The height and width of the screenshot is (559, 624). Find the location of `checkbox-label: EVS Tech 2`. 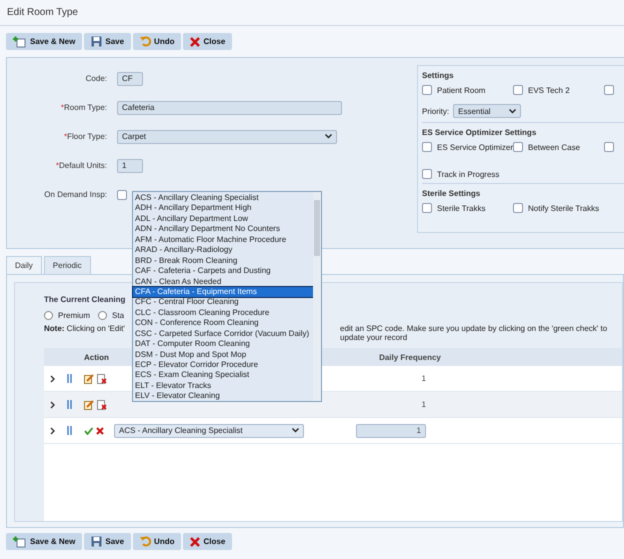

checkbox-label: EVS Tech 2 is located at coordinates (549, 90).